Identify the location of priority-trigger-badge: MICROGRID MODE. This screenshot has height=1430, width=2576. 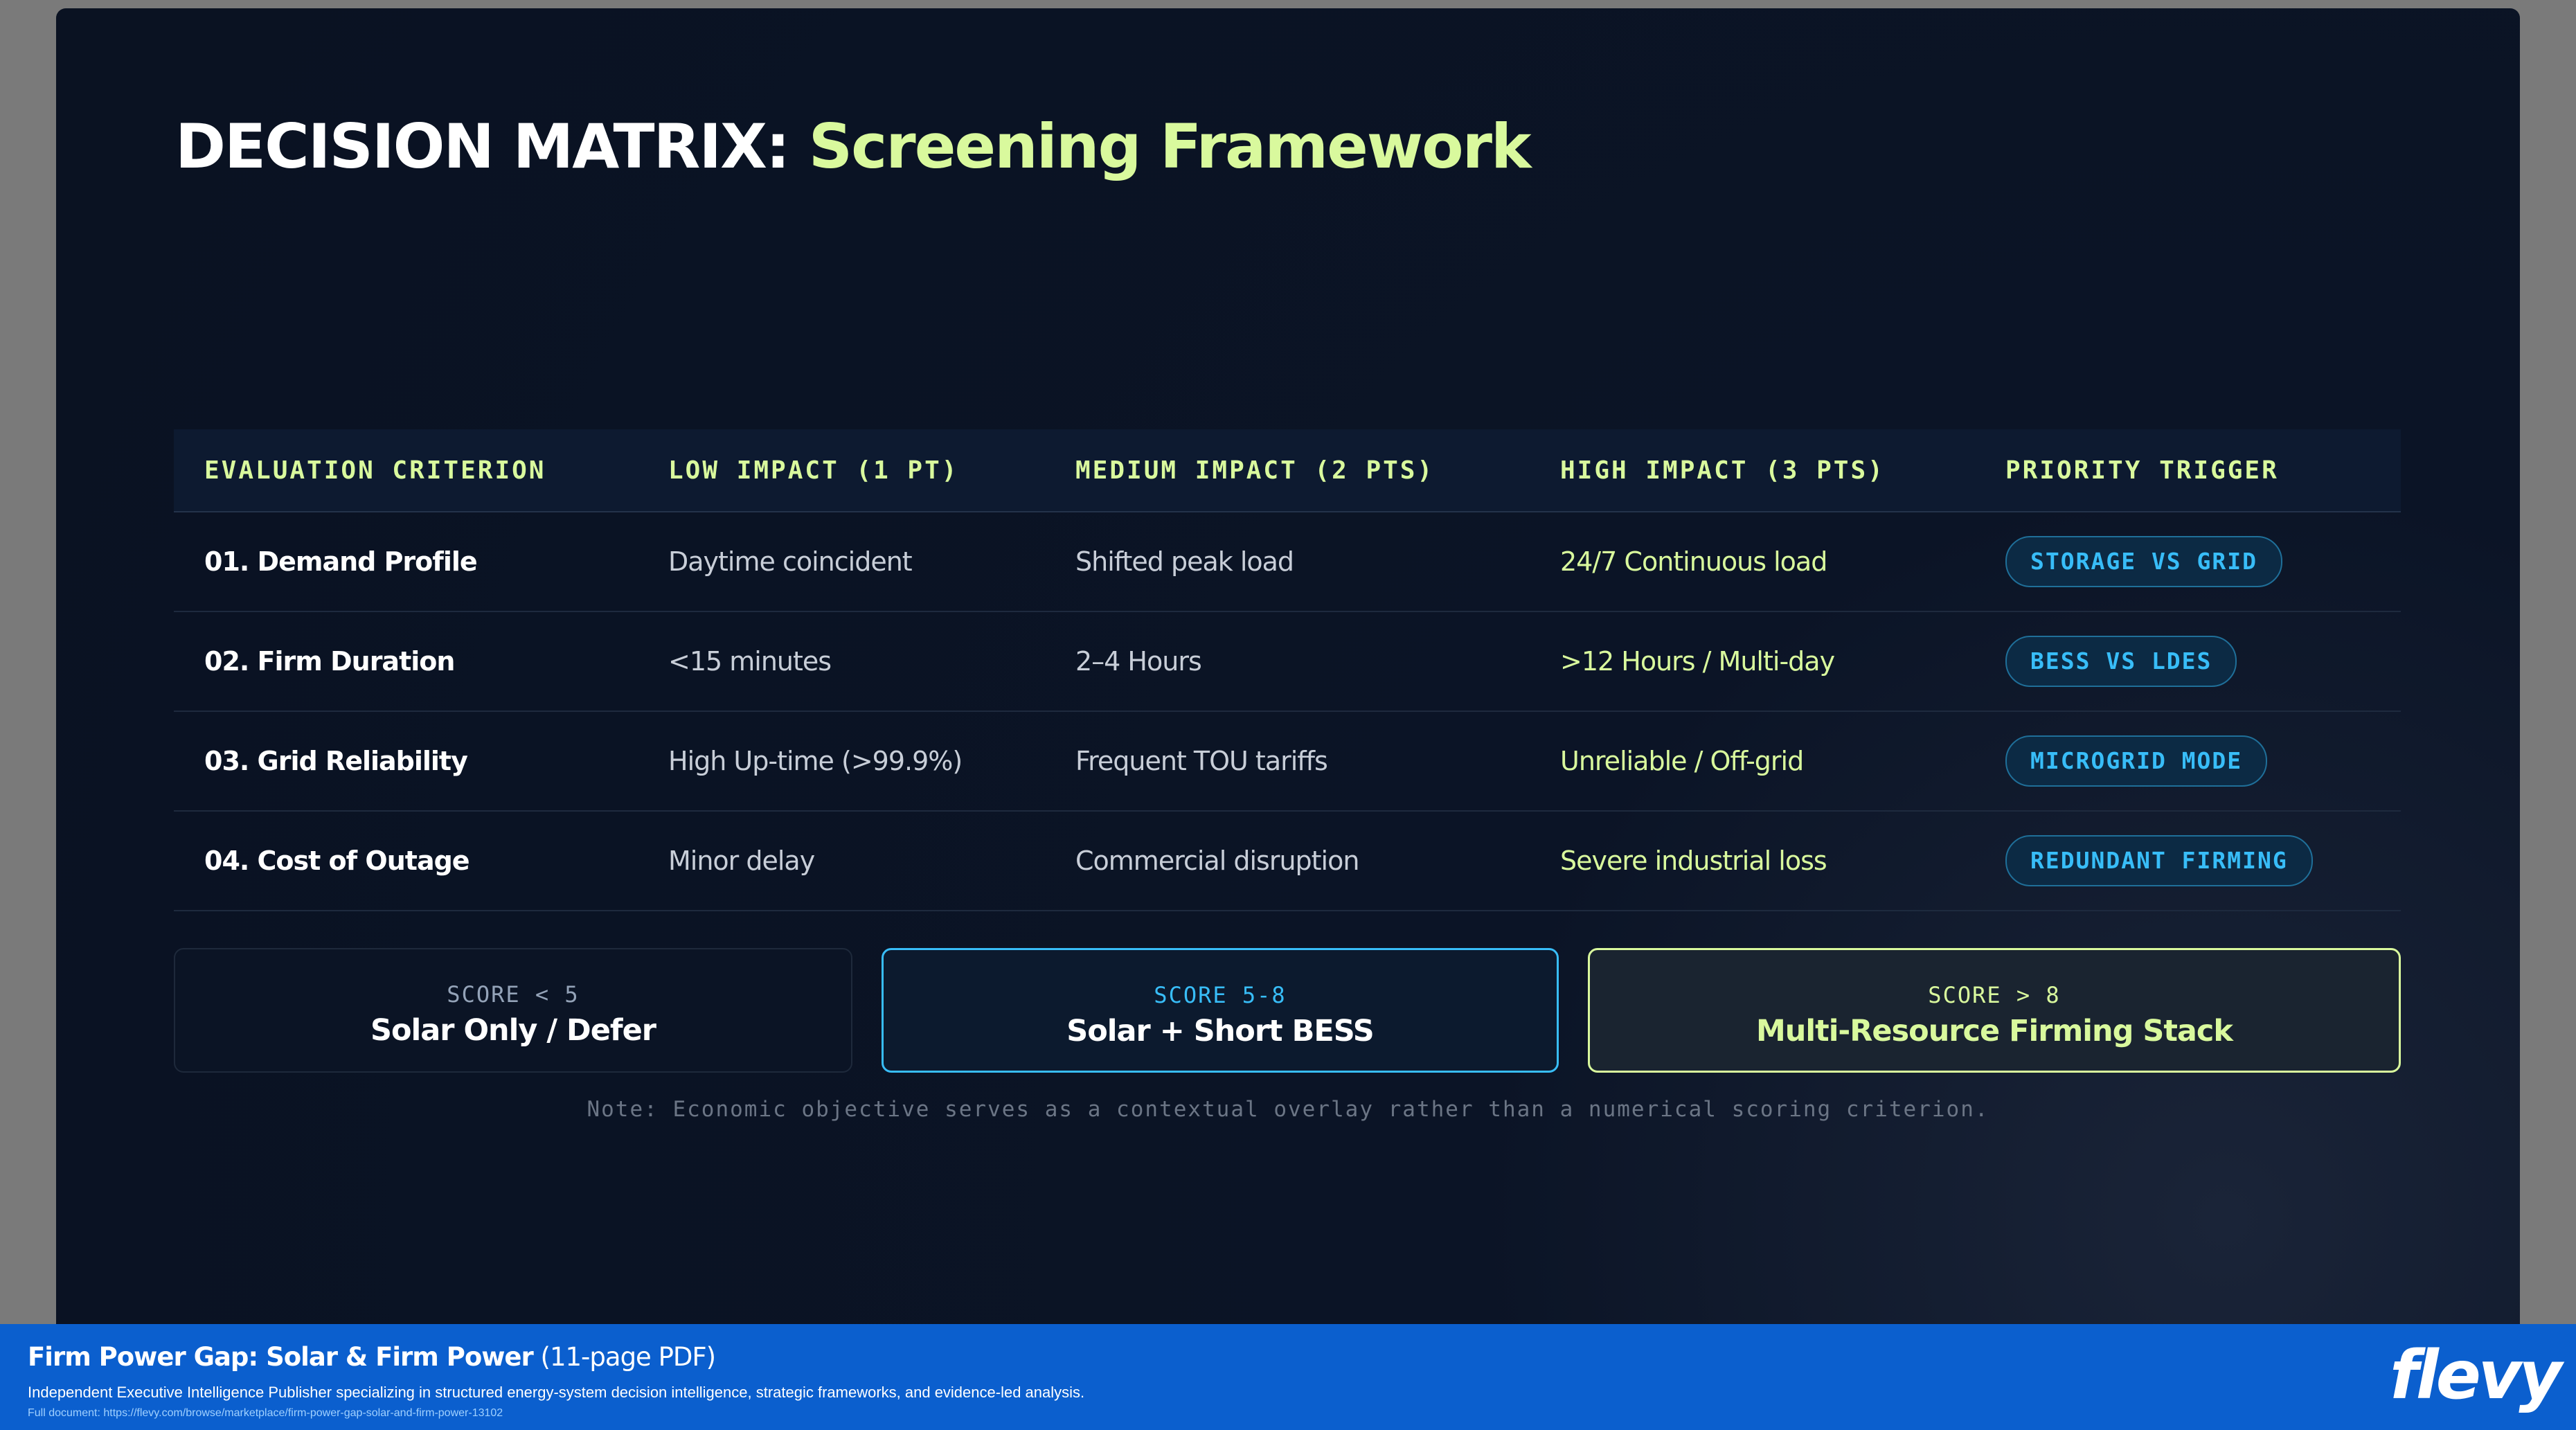
(2137, 761).